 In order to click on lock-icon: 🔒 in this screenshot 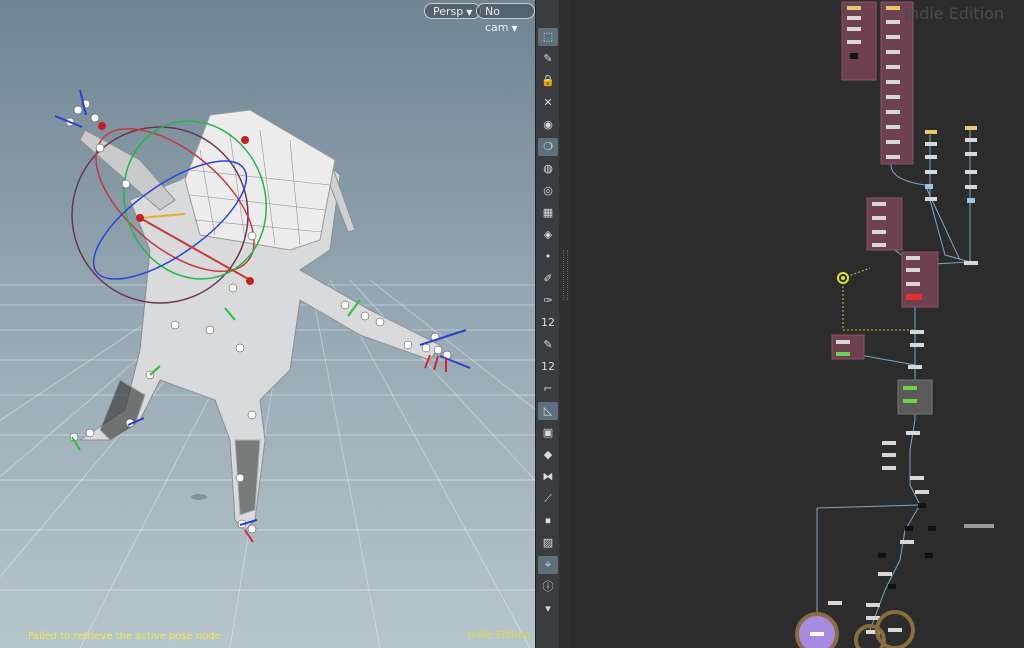, I will do `click(548, 81)`.